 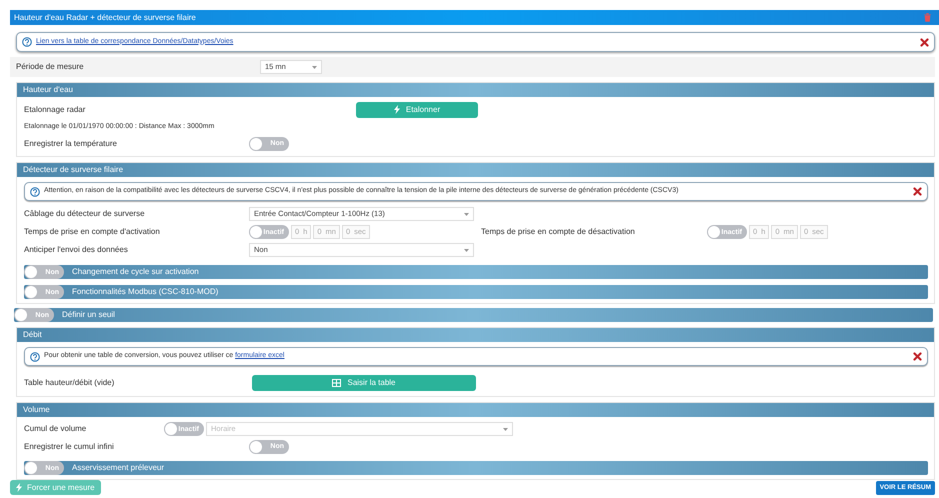 I want to click on field-label: Cumul de volume, so click(x=56, y=429).